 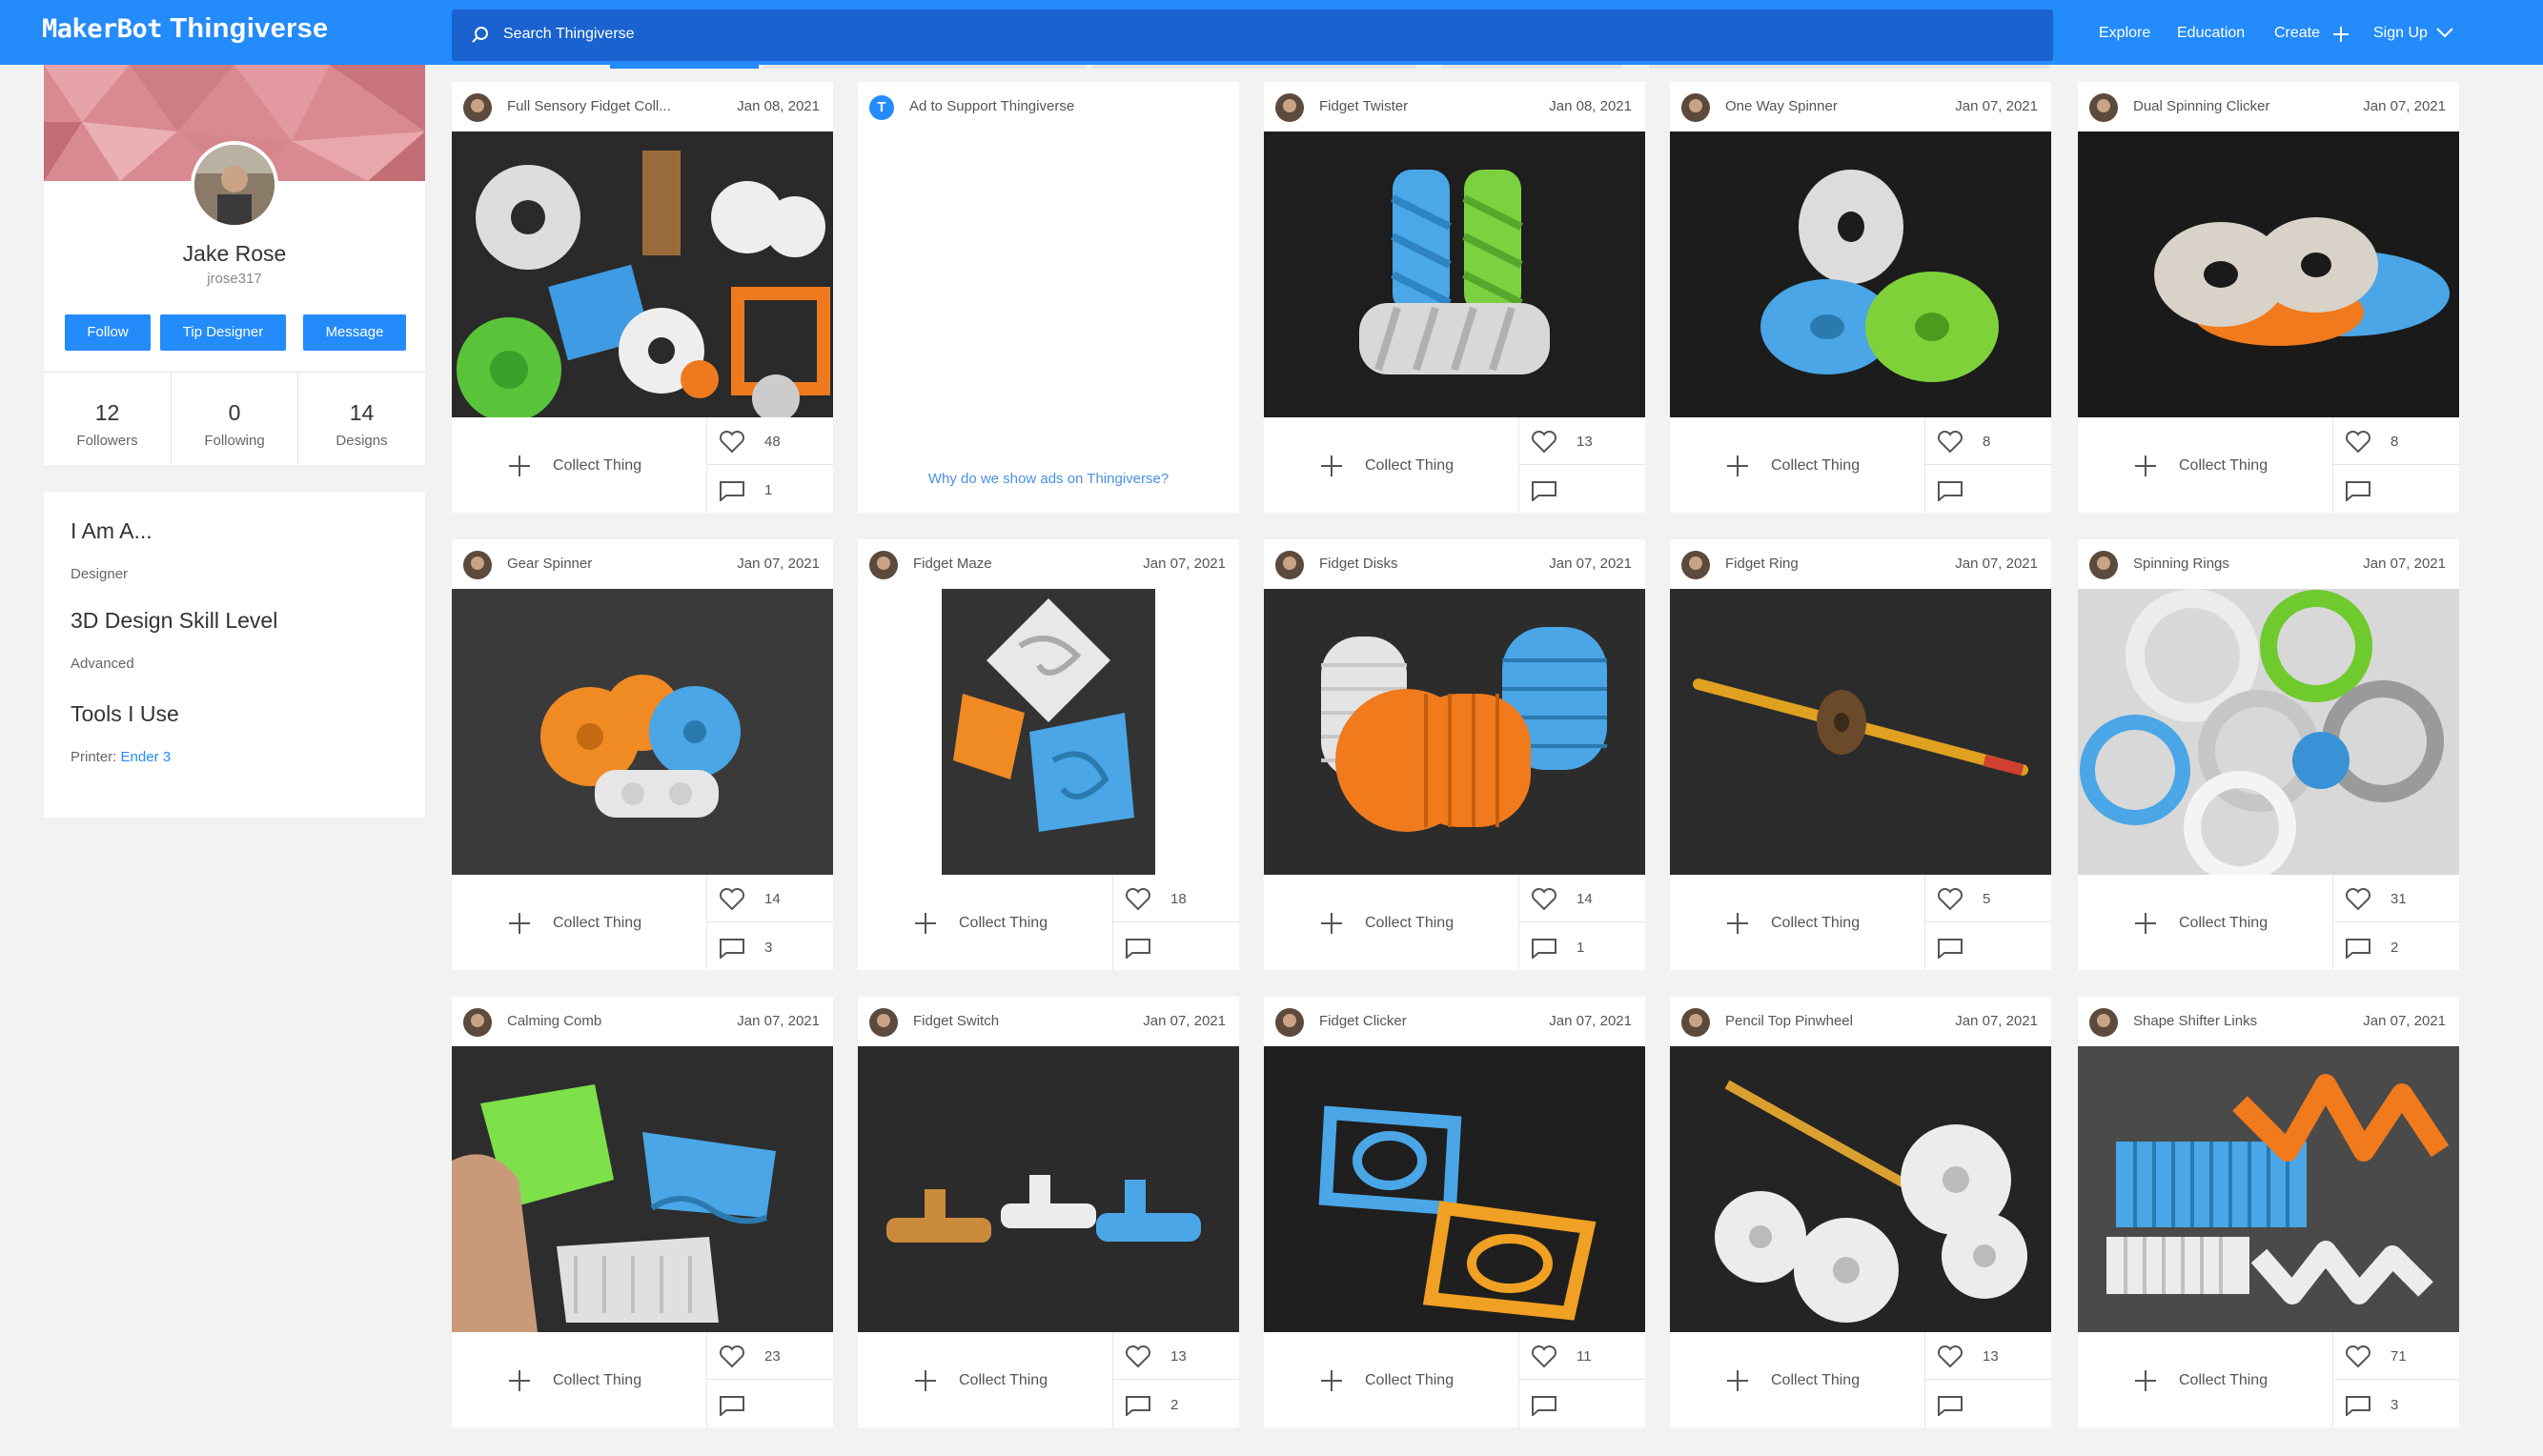 What do you see at coordinates (354, 333) in the screenshot?
I see `message-button: Message` at bounding box center [354, 333].